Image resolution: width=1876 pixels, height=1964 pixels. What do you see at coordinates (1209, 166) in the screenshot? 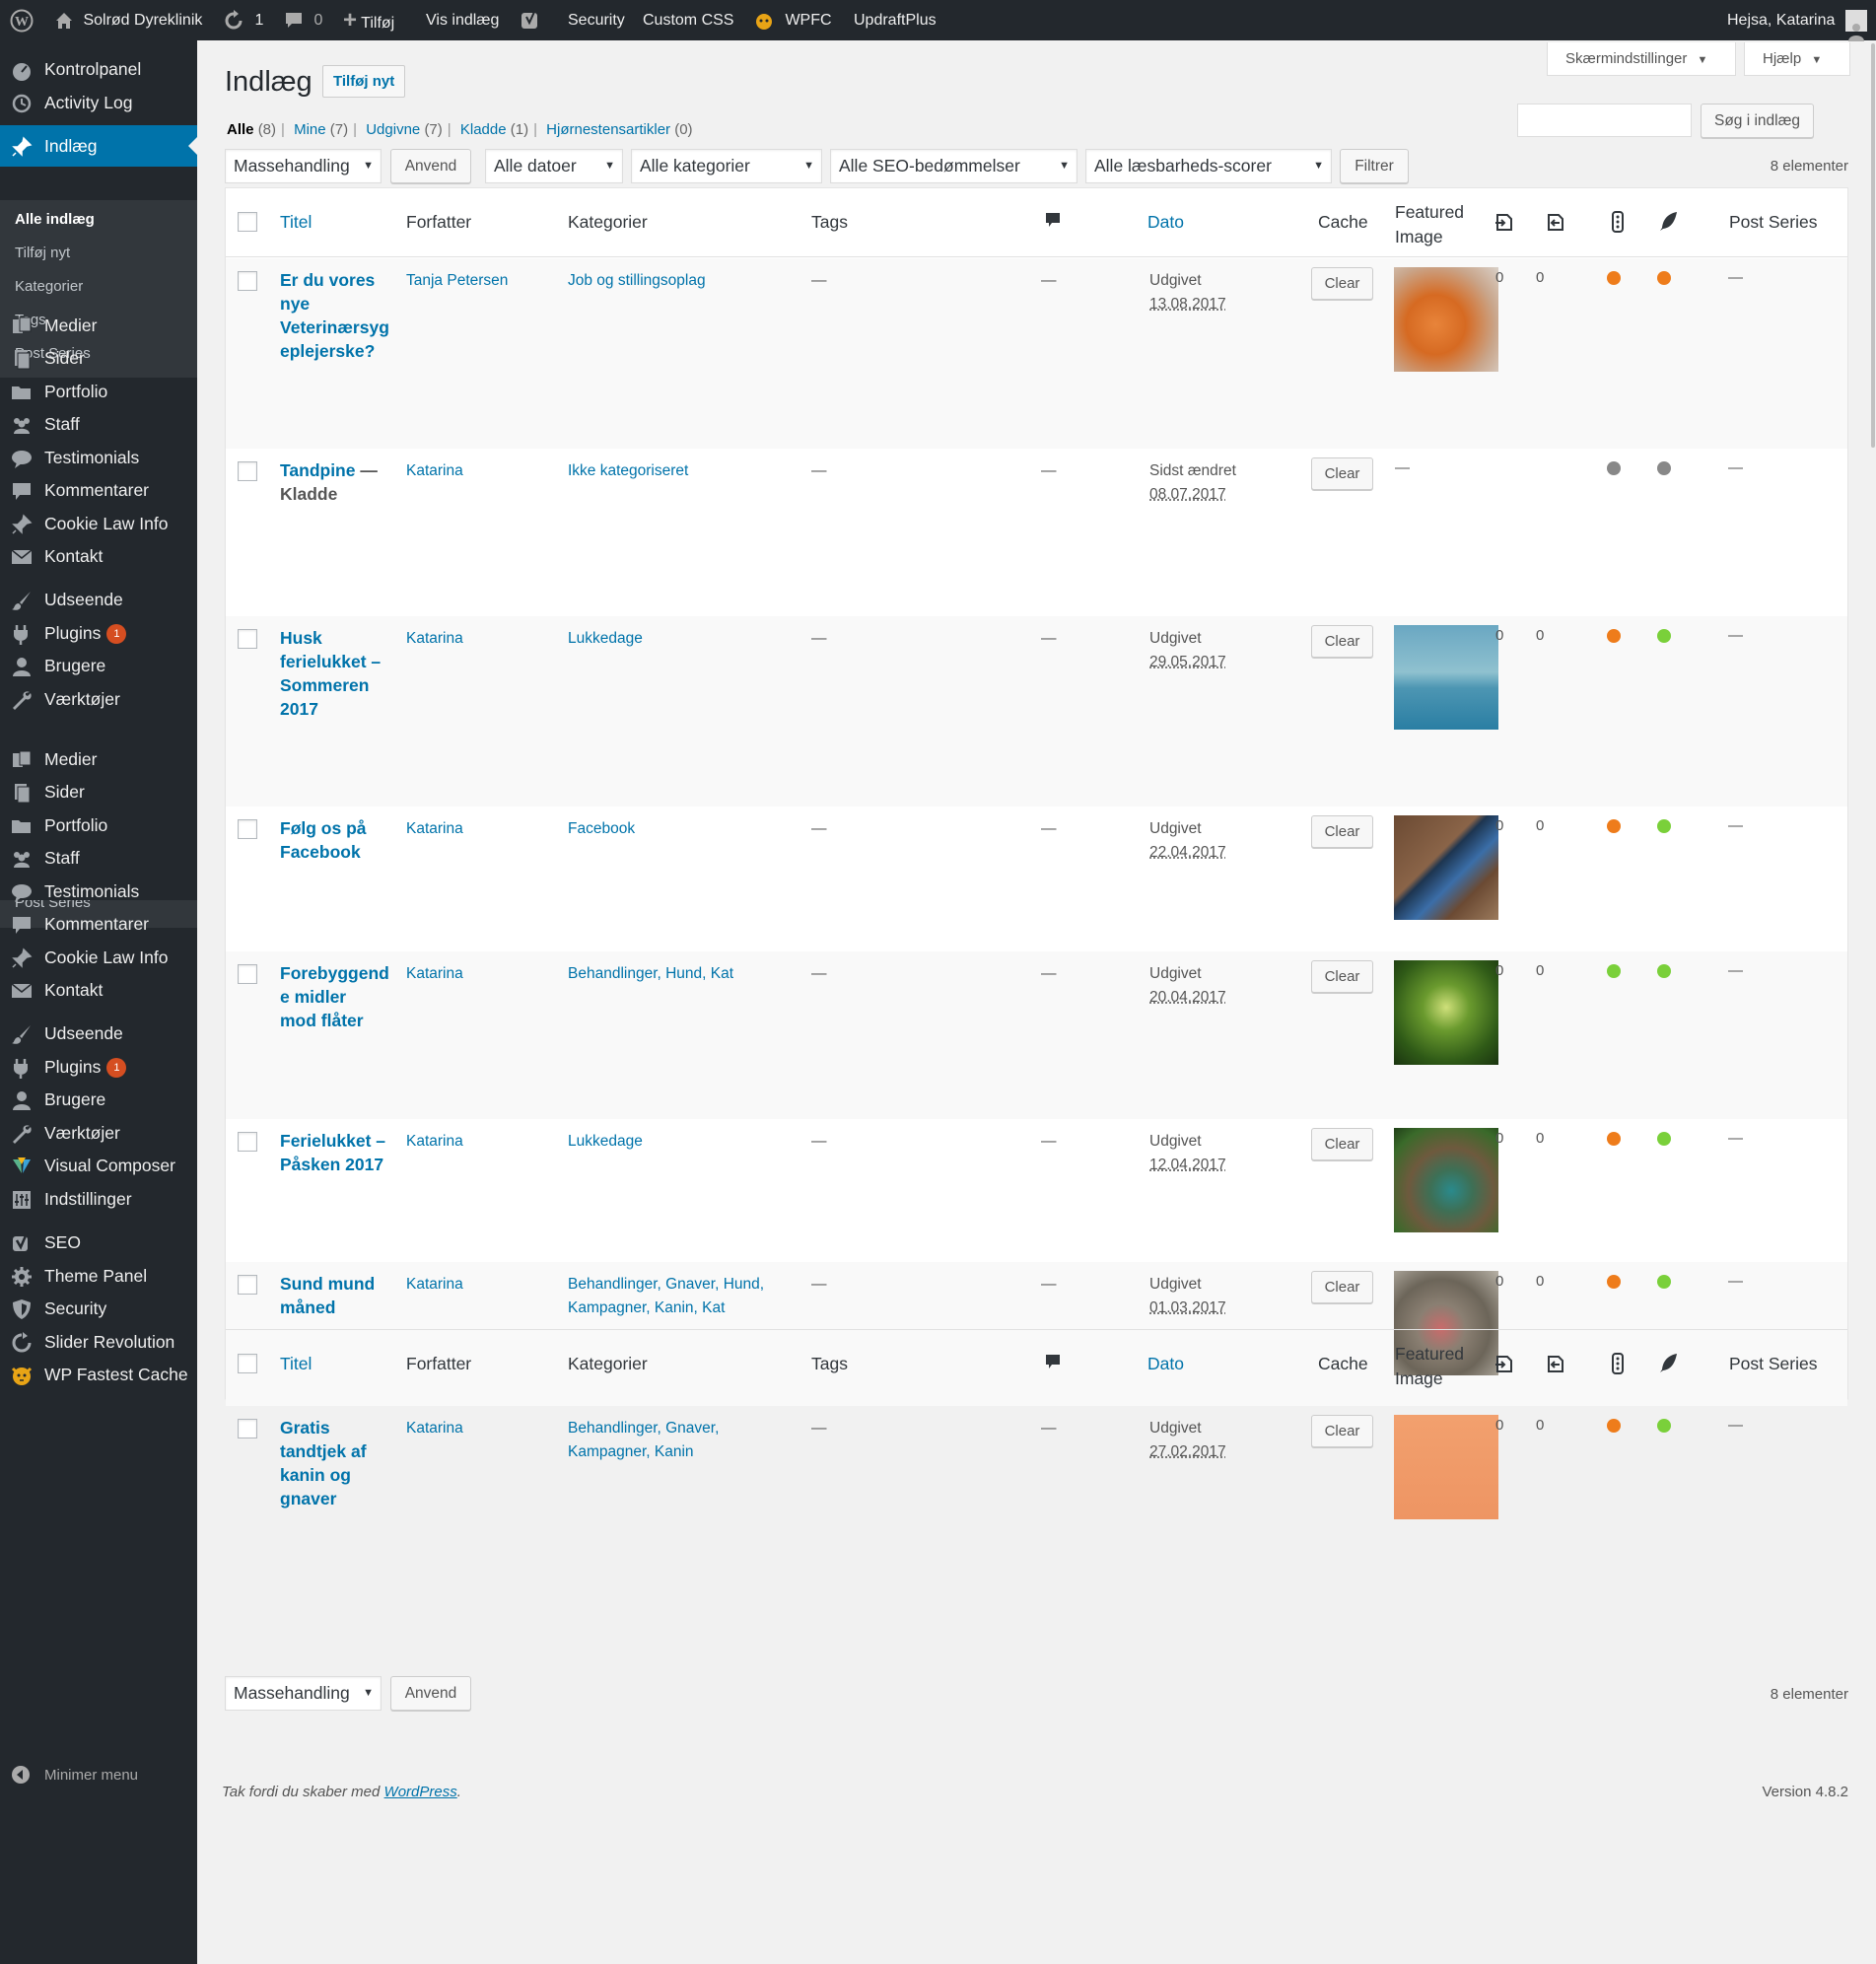
I see `readability-filter-select: Alle læsbarheds-scorer ▼` at bounding box center [1209, 166].